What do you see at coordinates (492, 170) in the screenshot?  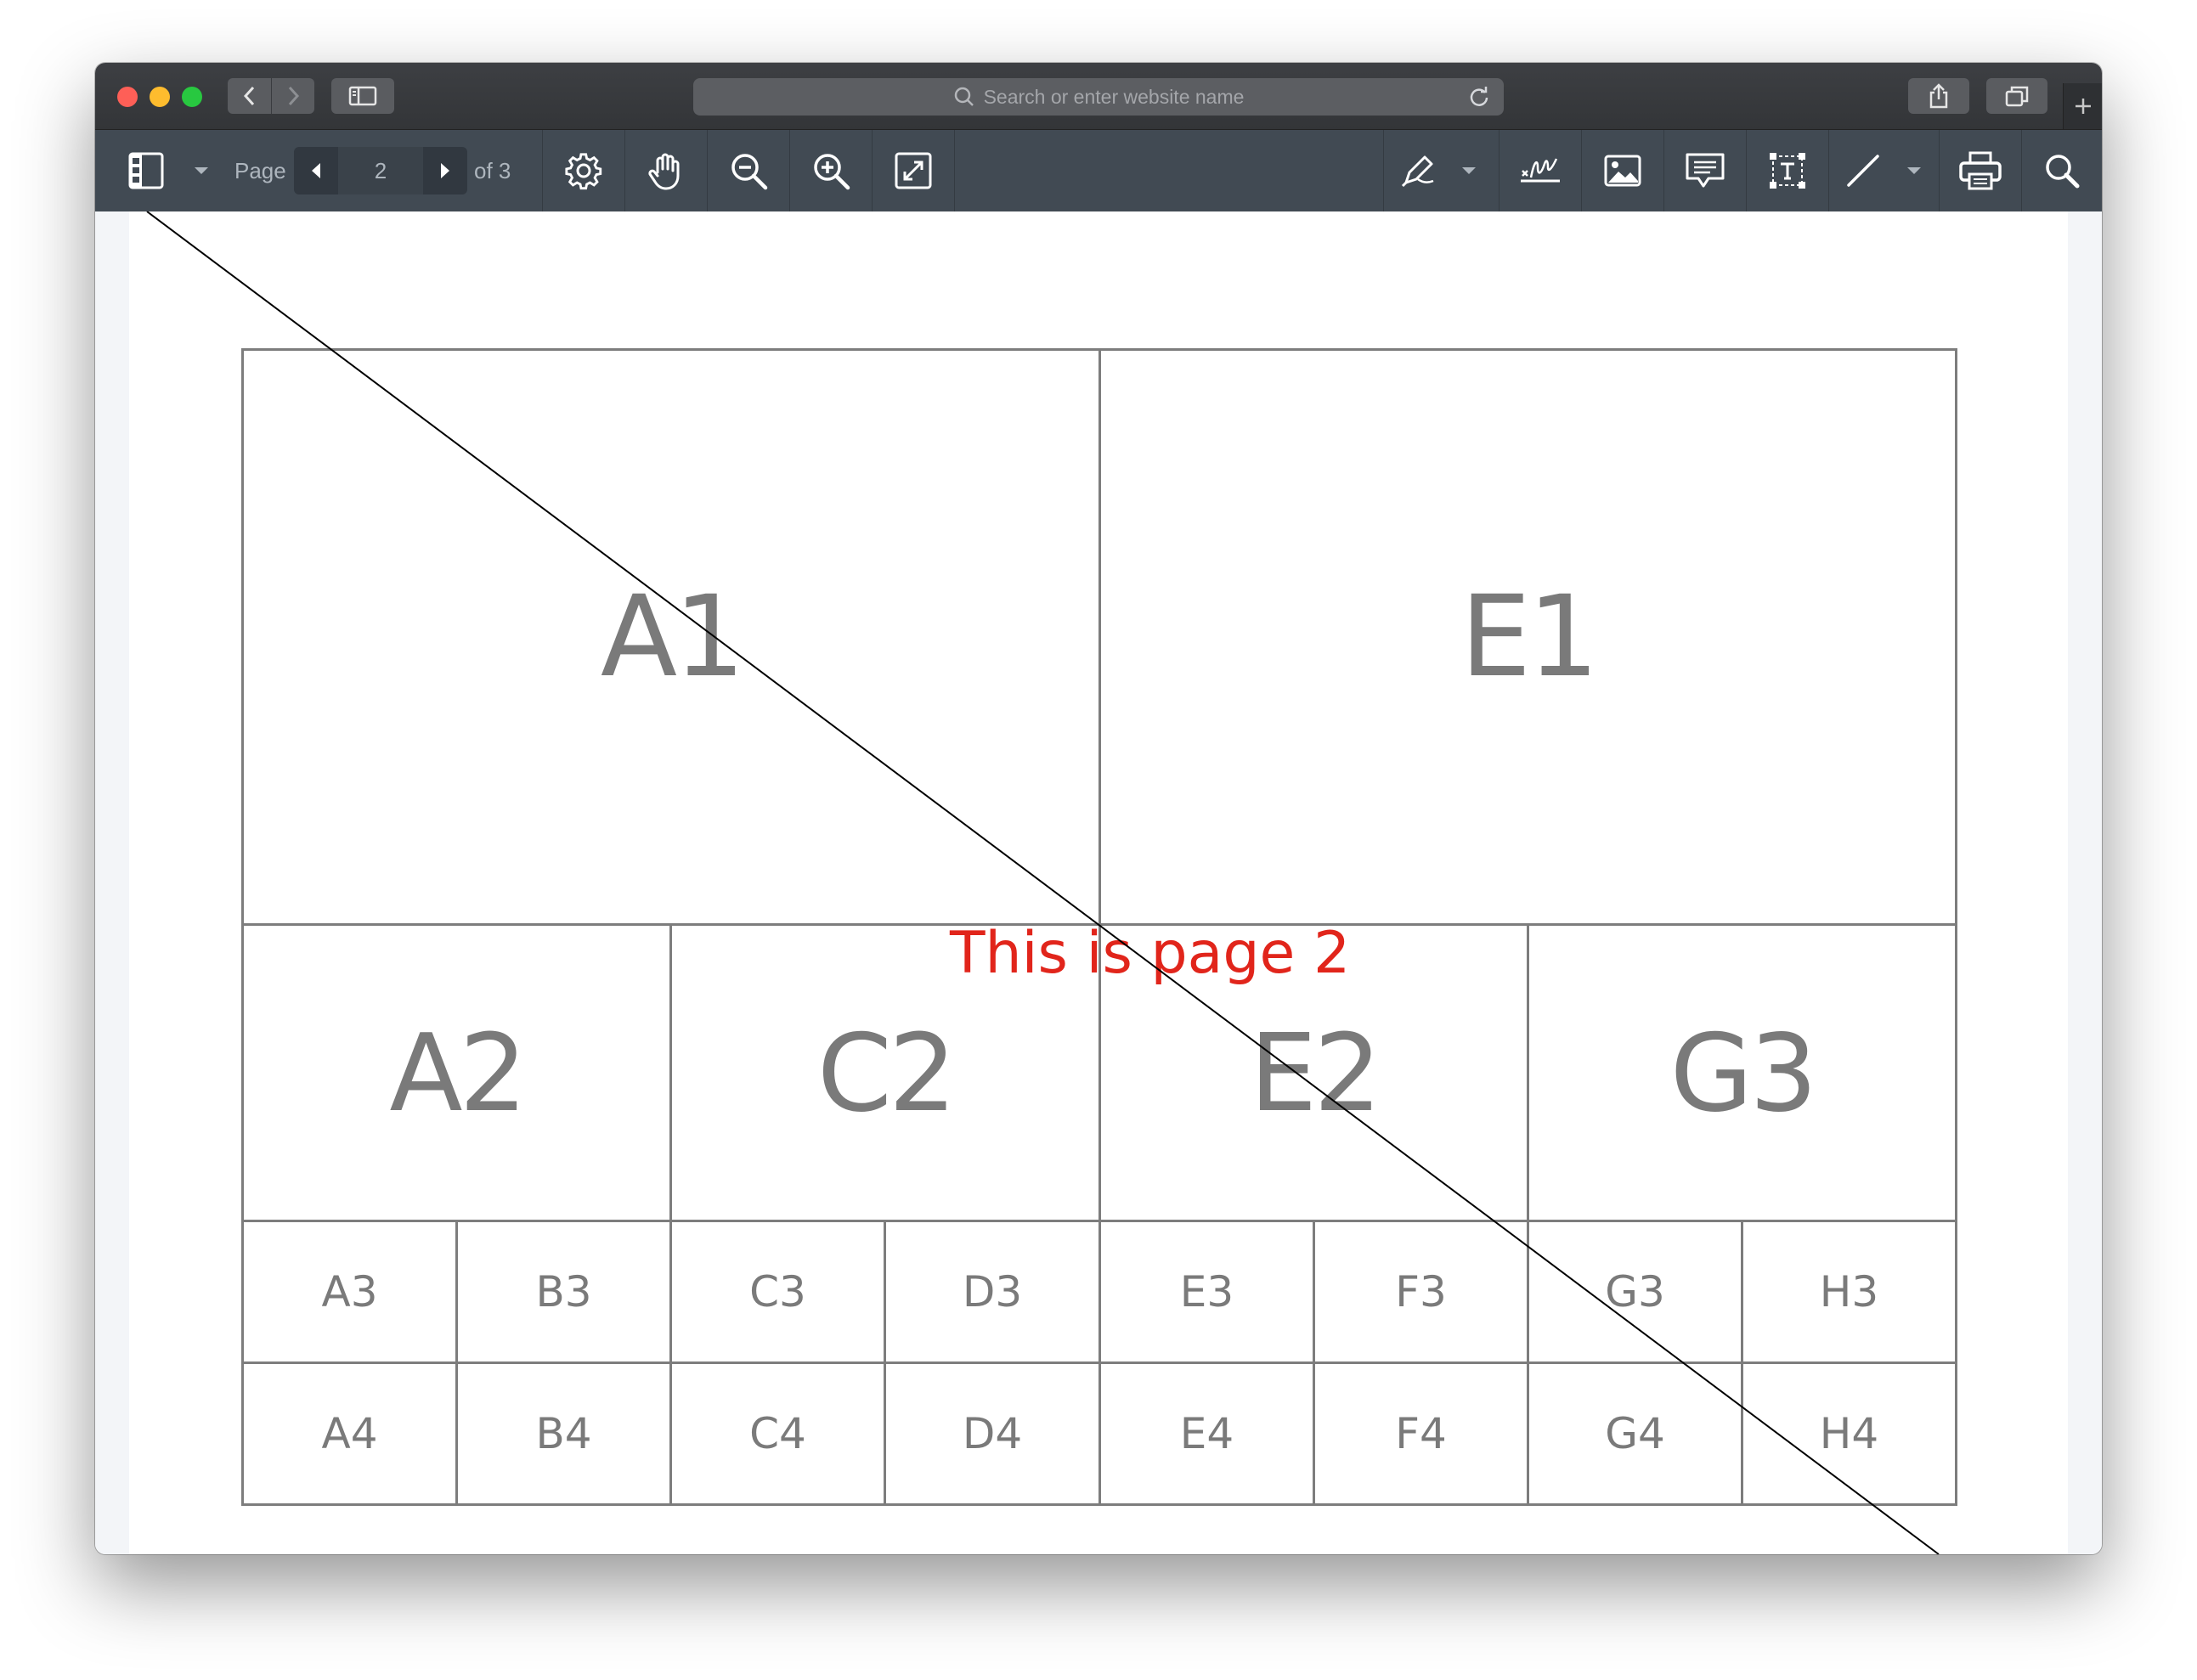 I see `total-pages-label: of 3` at bounding box center [492, 170].